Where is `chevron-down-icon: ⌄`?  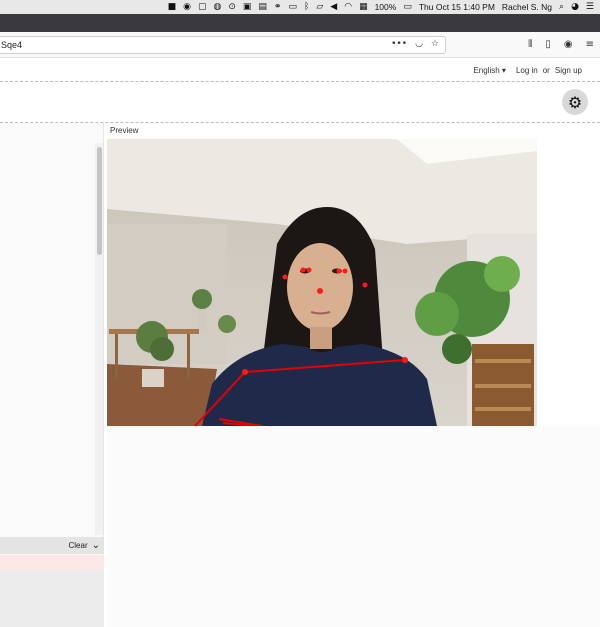 chevron-down-icon: ⌄ is located at coordinates (96, 545).